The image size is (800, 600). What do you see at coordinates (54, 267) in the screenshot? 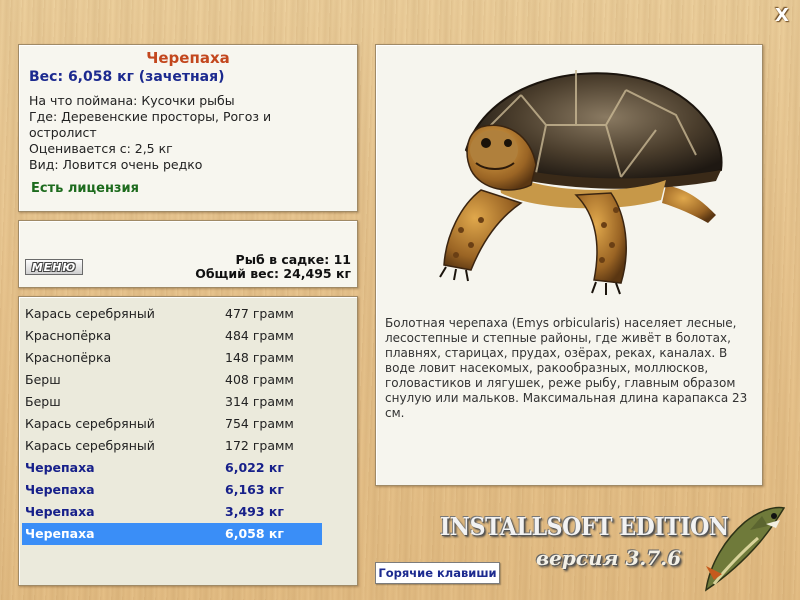
I see `menu-button: МЕНЮ` at bounding box center [54, 267].